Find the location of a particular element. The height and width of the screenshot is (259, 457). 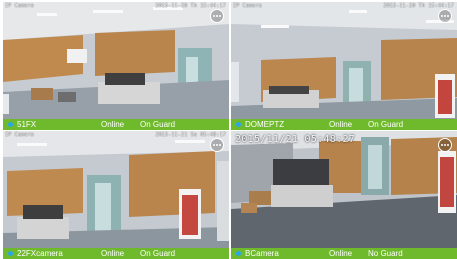

camera-status-bar: 22FXcamera Online On Guard is located at coordinates (116, 253).